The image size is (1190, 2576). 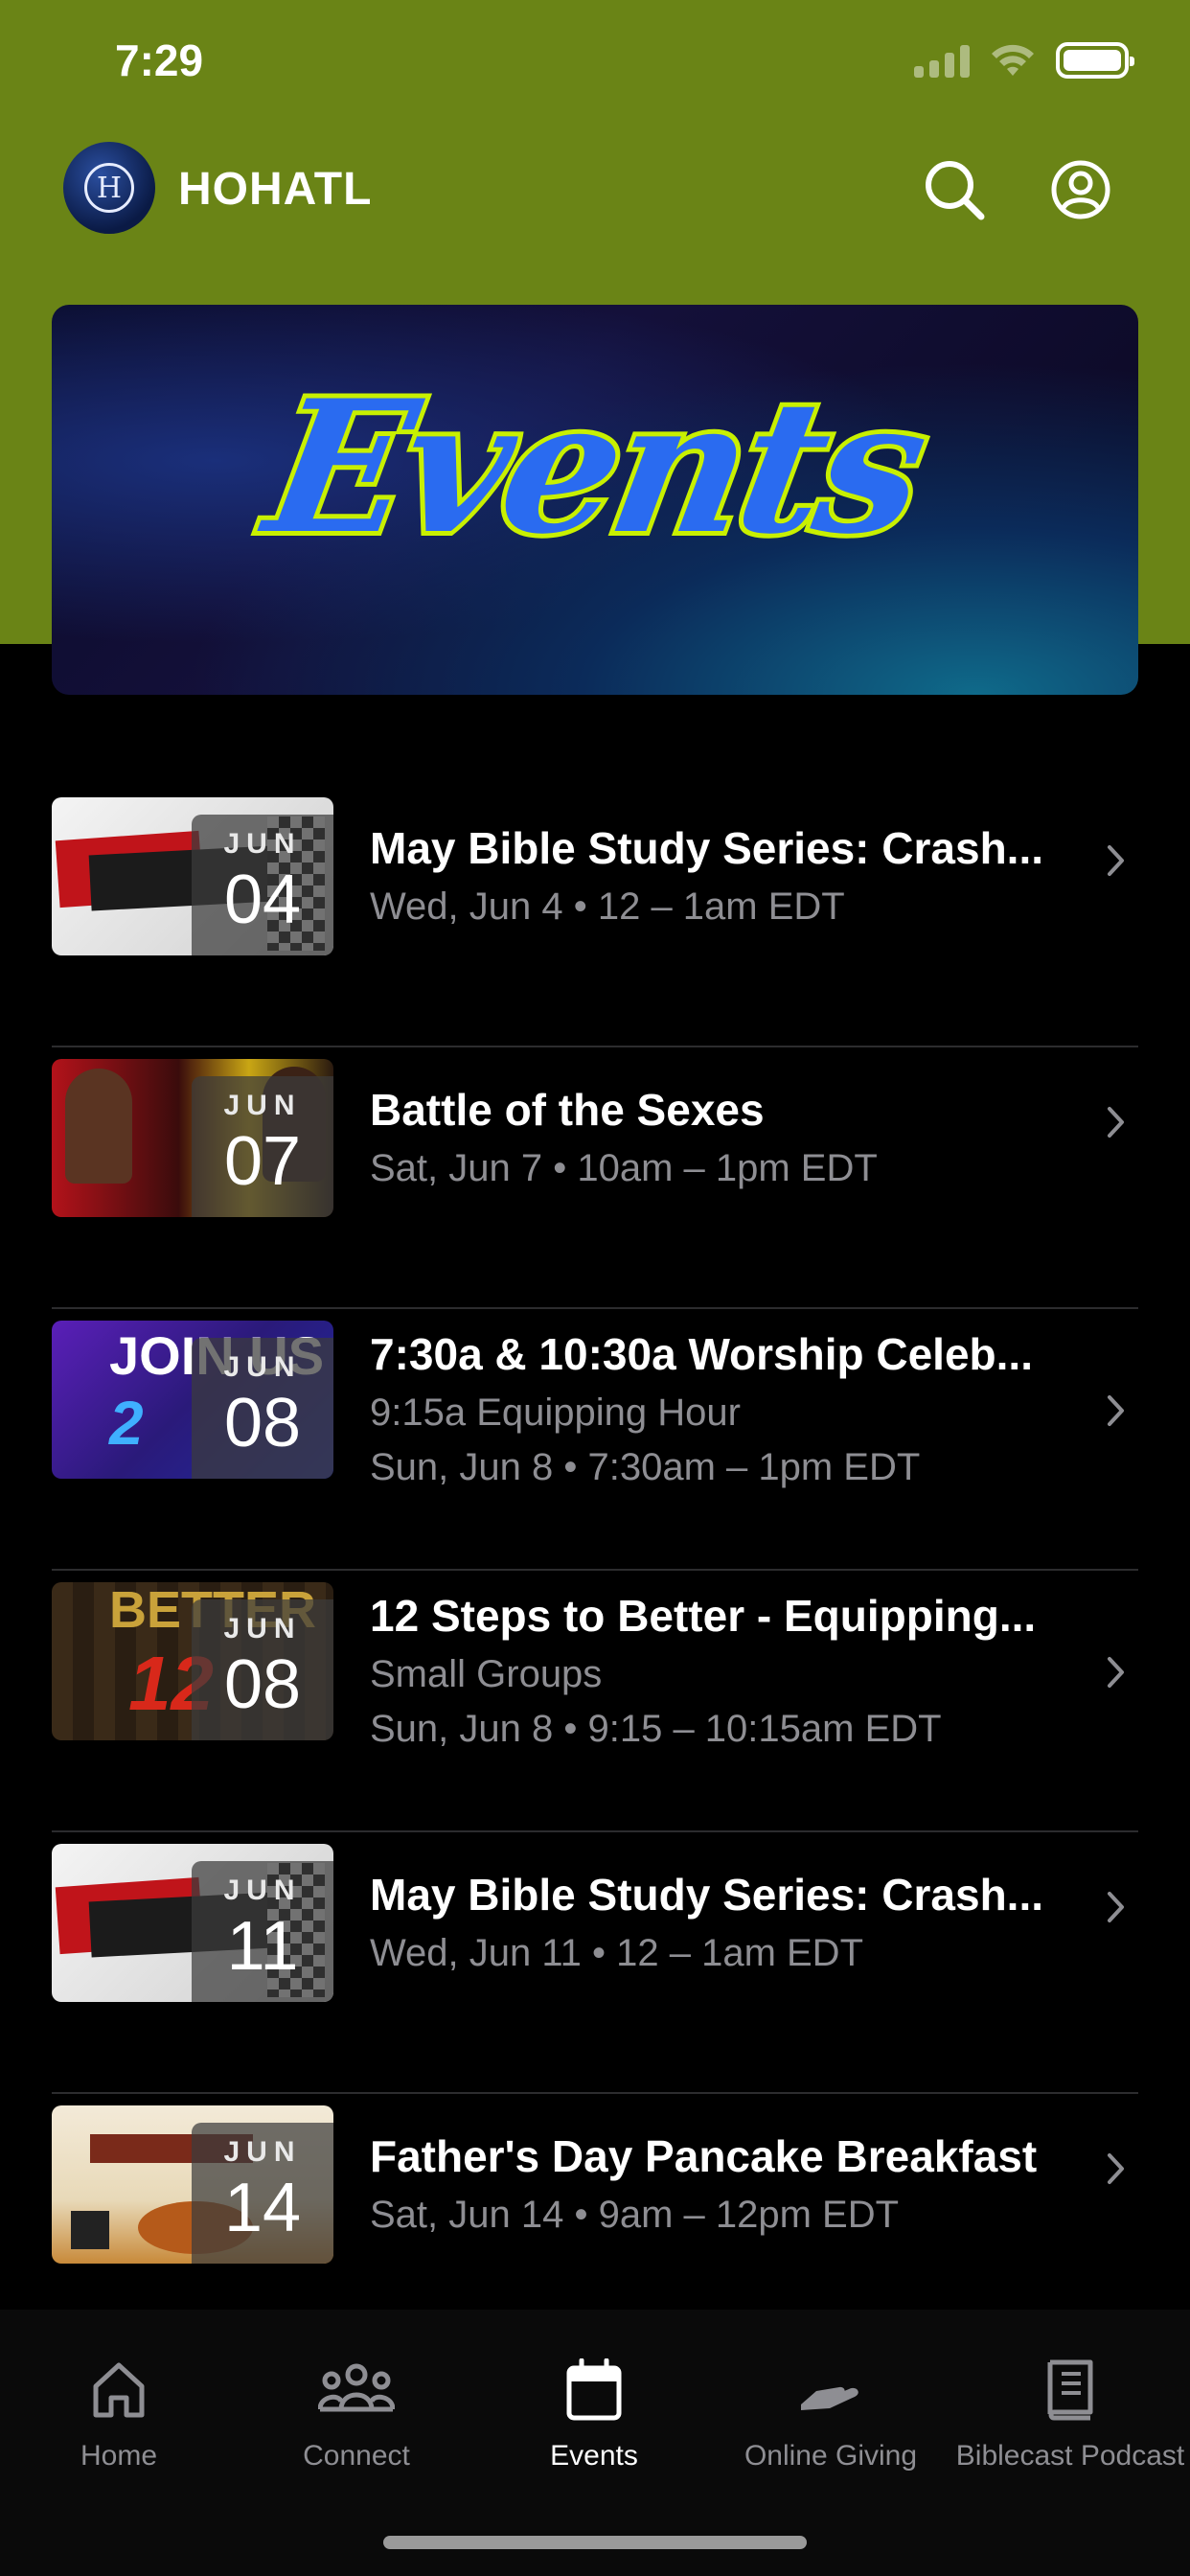 What do you see at coordinates (1070, 2390) in the screenshot?
I see `book-icon` at bounding box center [1070, 2390].